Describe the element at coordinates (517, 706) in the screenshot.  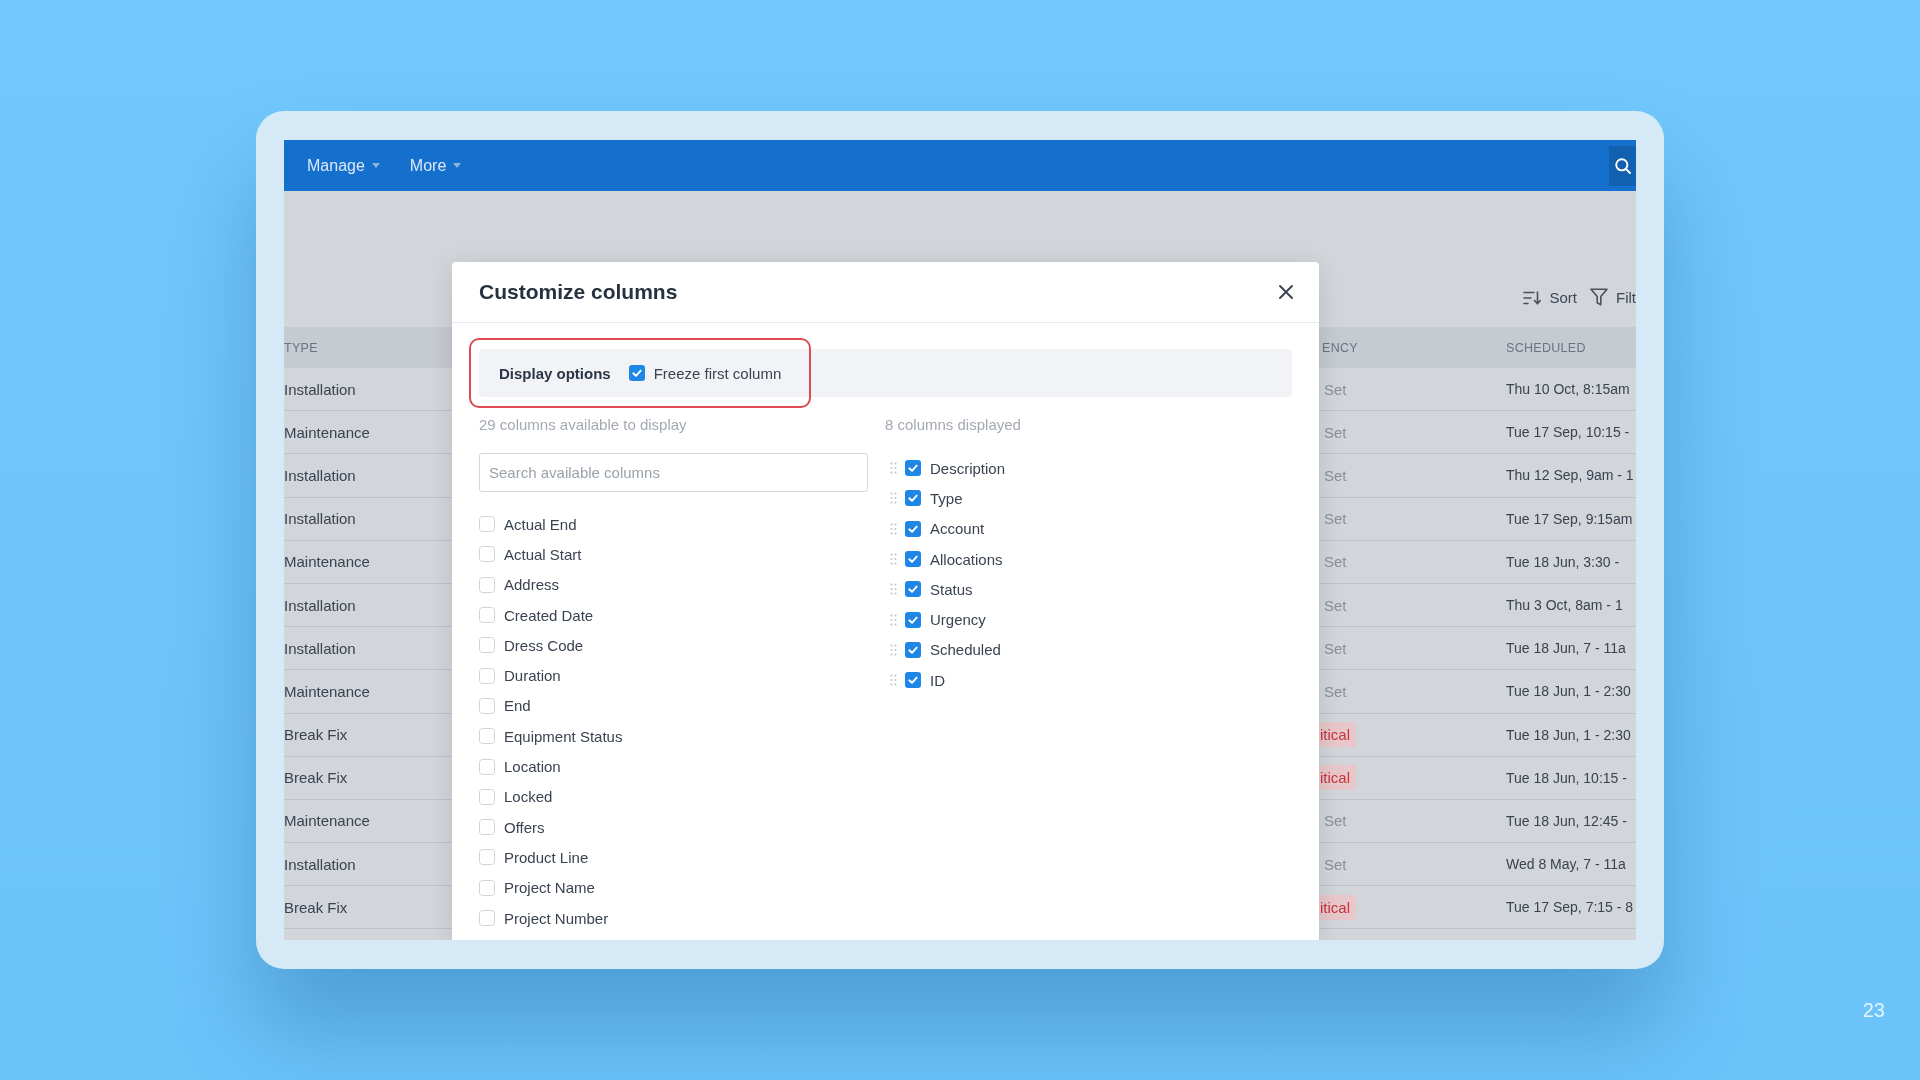
I see `column-label: End` at that location.